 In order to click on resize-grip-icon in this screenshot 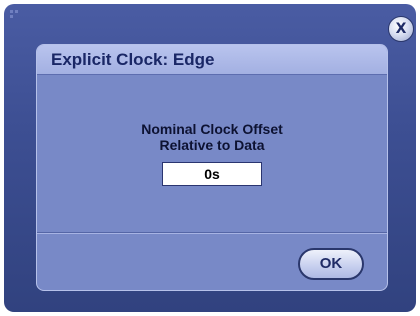, I will do `click(15, 15)`.